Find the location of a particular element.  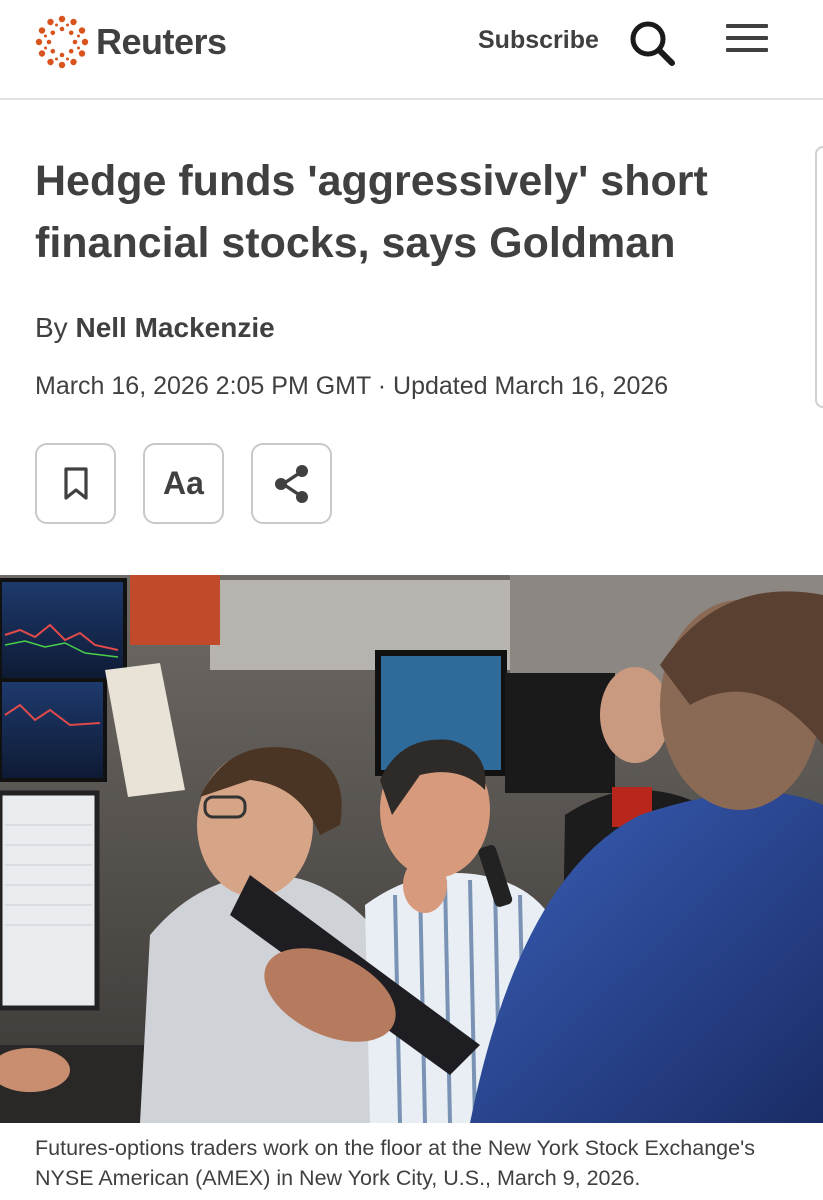

side-panel-edge is located at coordinates (819, 277).